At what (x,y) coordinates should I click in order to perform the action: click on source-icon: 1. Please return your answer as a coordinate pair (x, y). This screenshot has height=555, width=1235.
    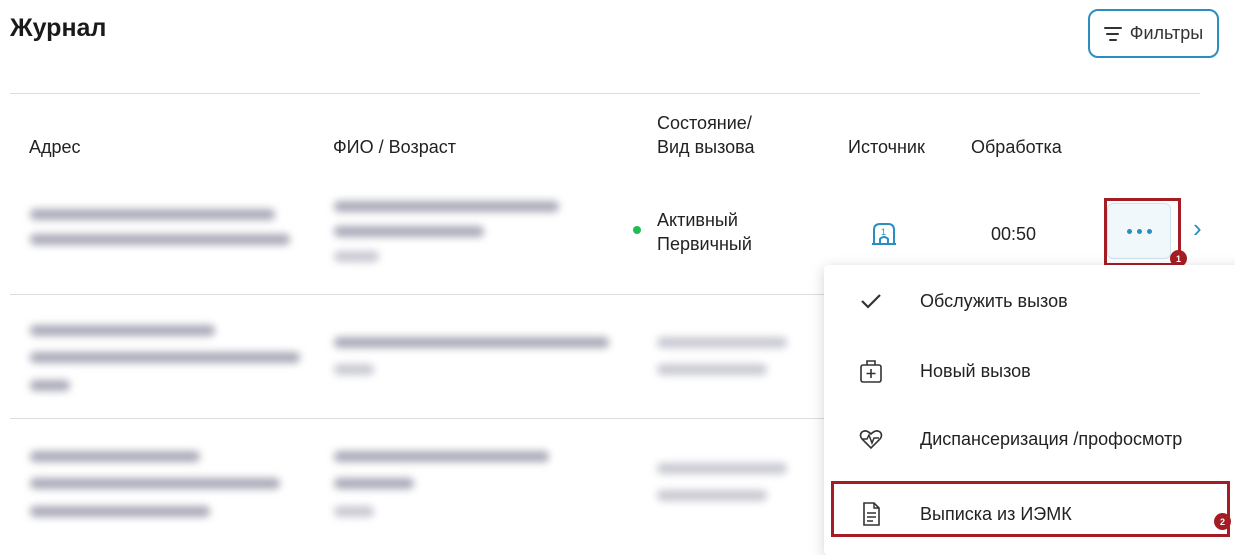
    Looking at the image, I should click on (884, 234).